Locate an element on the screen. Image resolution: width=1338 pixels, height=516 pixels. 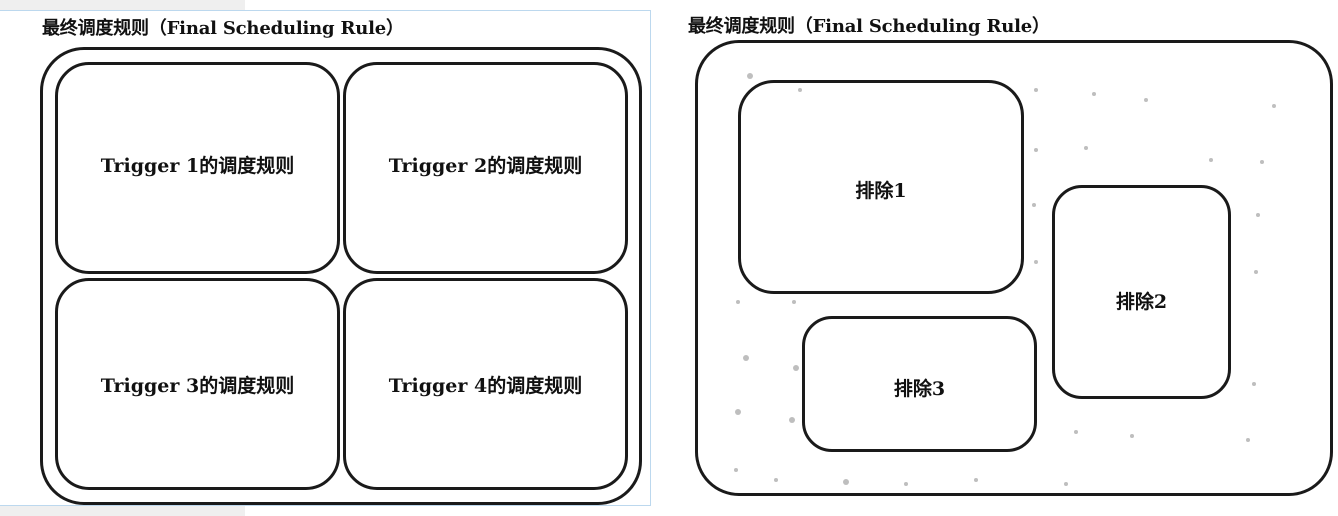
exclusion-1-box: 排除1 is located at coordinates (881, 187).